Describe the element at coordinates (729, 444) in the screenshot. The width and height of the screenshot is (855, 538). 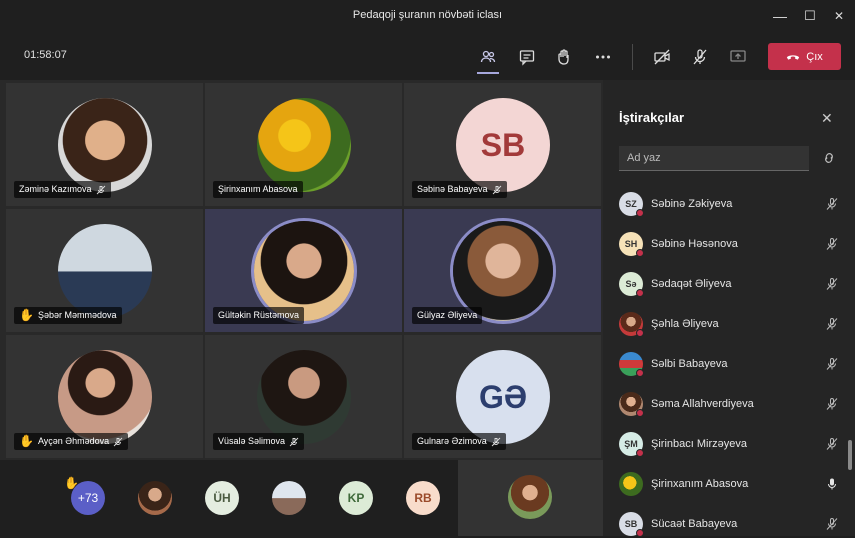
I see `participant-item: ŞM Şirinbacı Mirzəyeva` at that location.